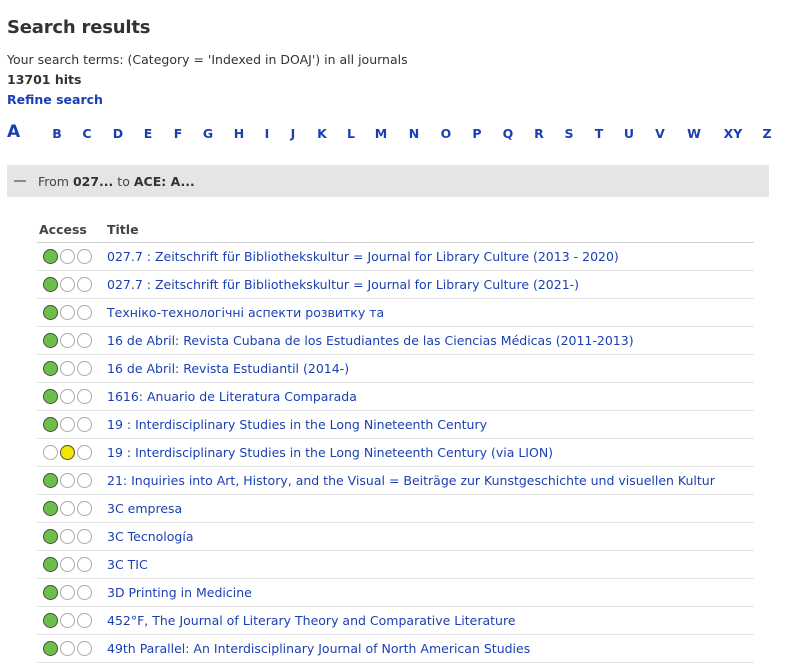  I want to click on journal-title-link: Техніко-технологічні аспекти розвитку та, so click(245, 312).